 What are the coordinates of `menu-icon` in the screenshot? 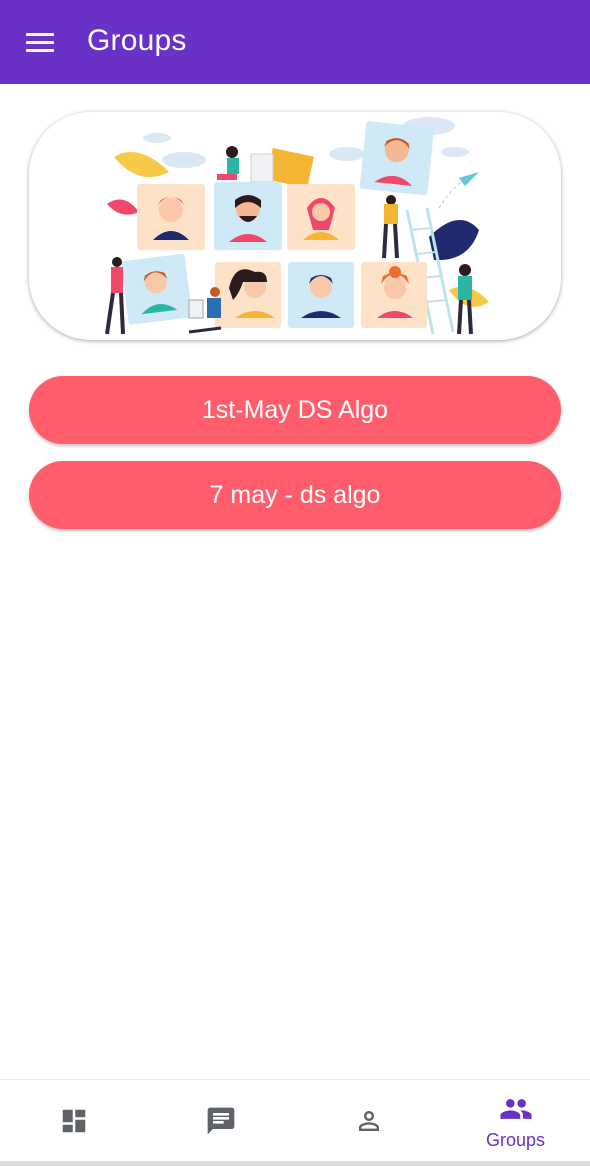 It's located at (40, 34).